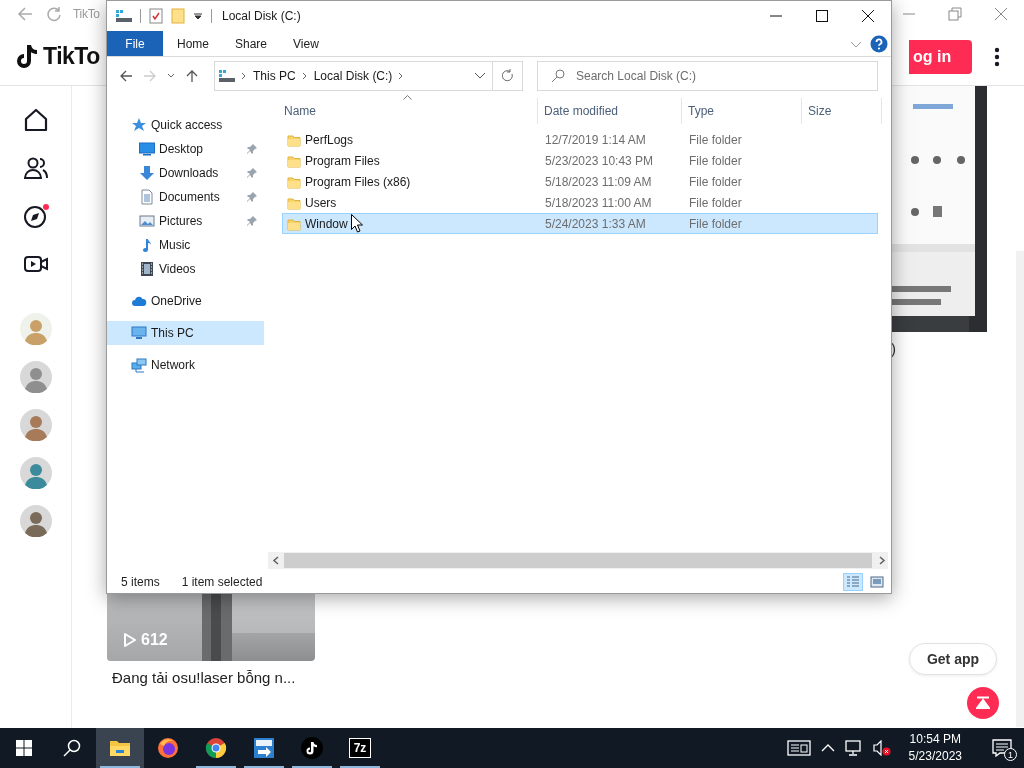 This screenshot has width=1024, height=768. Describe the element at coordinates (595, 223) in the screenshot. I see `date-modified: 5/24/2023 1:33 AM` at that location.